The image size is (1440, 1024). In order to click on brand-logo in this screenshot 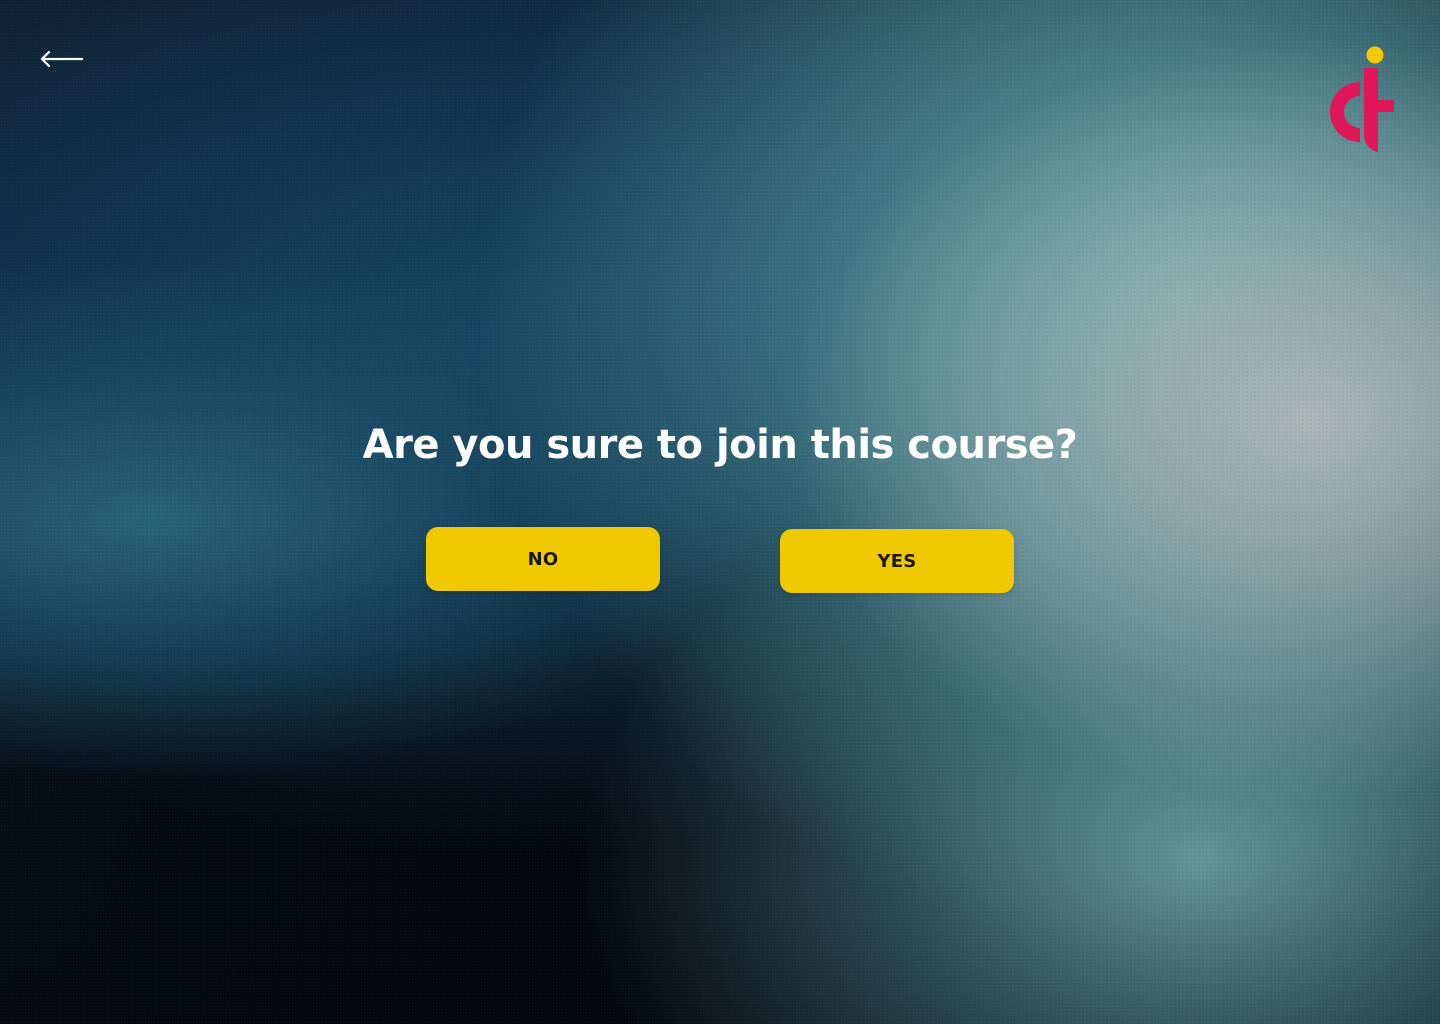, I will do `click(1360, 100)`.